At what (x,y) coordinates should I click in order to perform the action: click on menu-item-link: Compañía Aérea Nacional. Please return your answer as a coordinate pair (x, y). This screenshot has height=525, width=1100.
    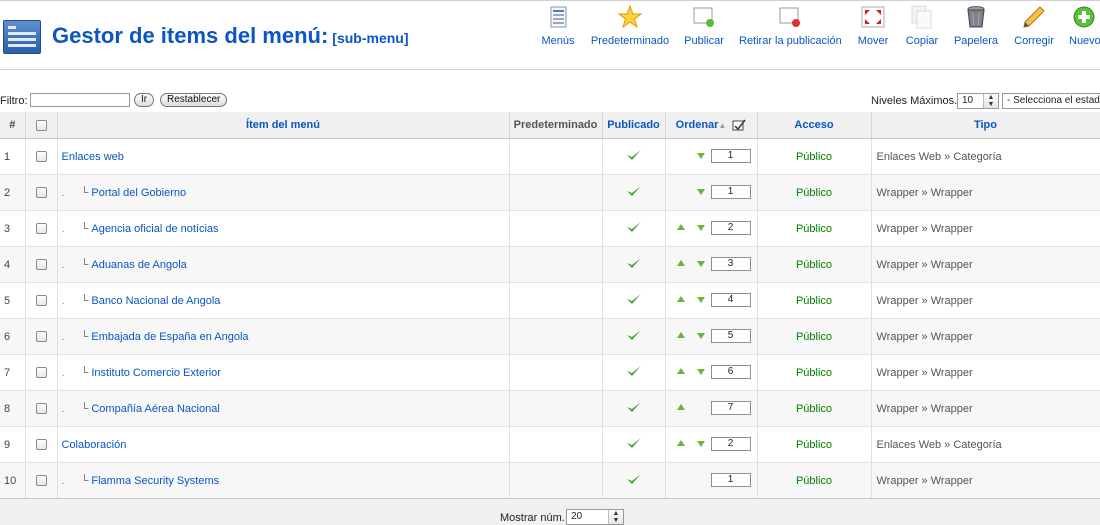
    Looking at the image, I should click on (155, 409).